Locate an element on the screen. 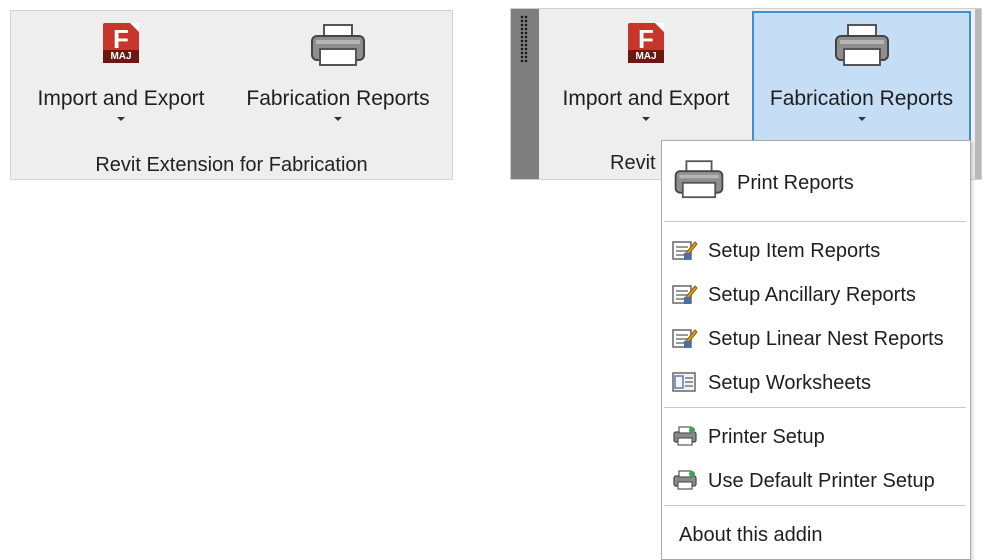  menu-item-about: About this addin is located at coordinates (816, 534).